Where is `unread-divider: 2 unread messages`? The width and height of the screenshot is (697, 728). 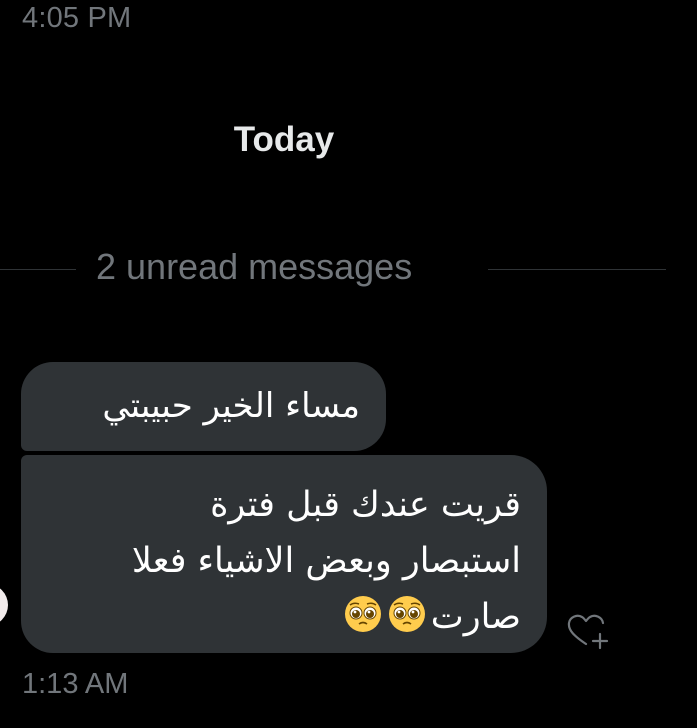
unread-divider: 2 unread messages is located at coordinates (333, 269).